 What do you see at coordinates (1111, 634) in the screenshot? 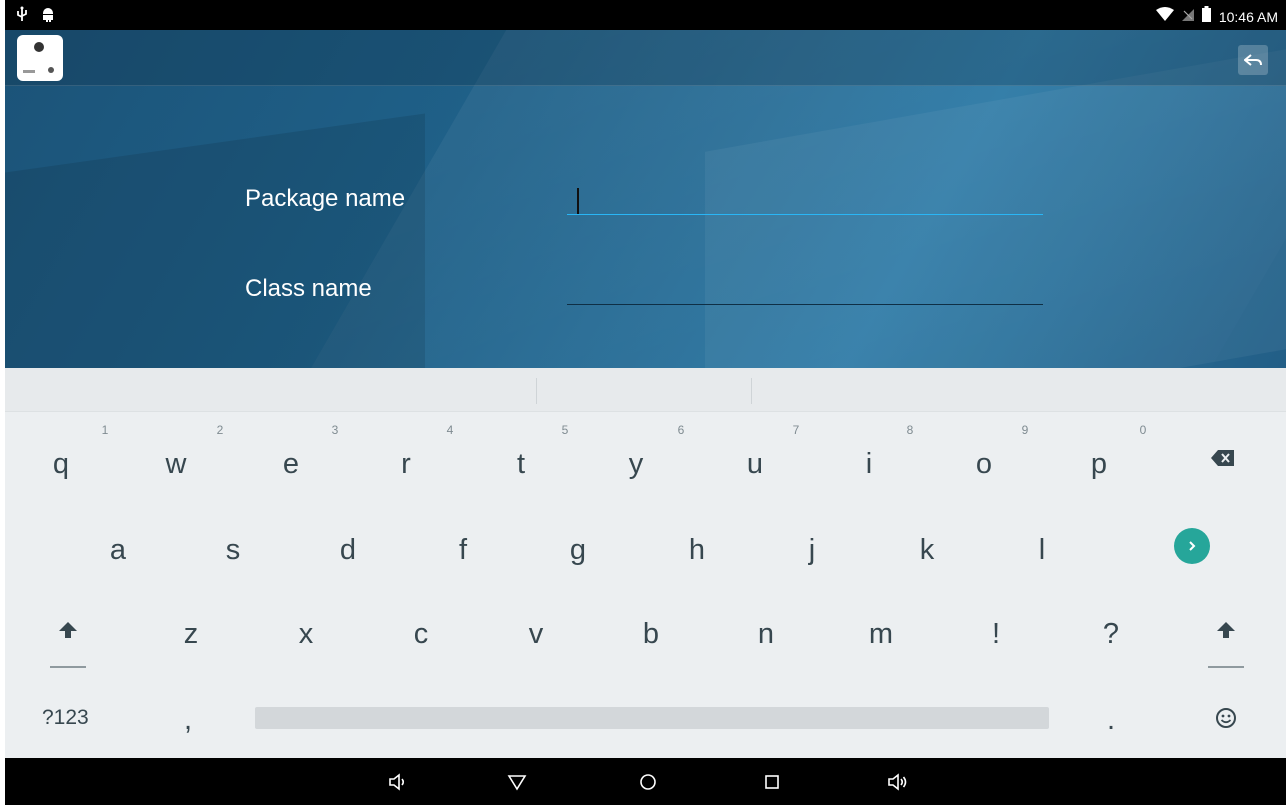
I see `key-question: ?` at bounding box center [1111, 634].